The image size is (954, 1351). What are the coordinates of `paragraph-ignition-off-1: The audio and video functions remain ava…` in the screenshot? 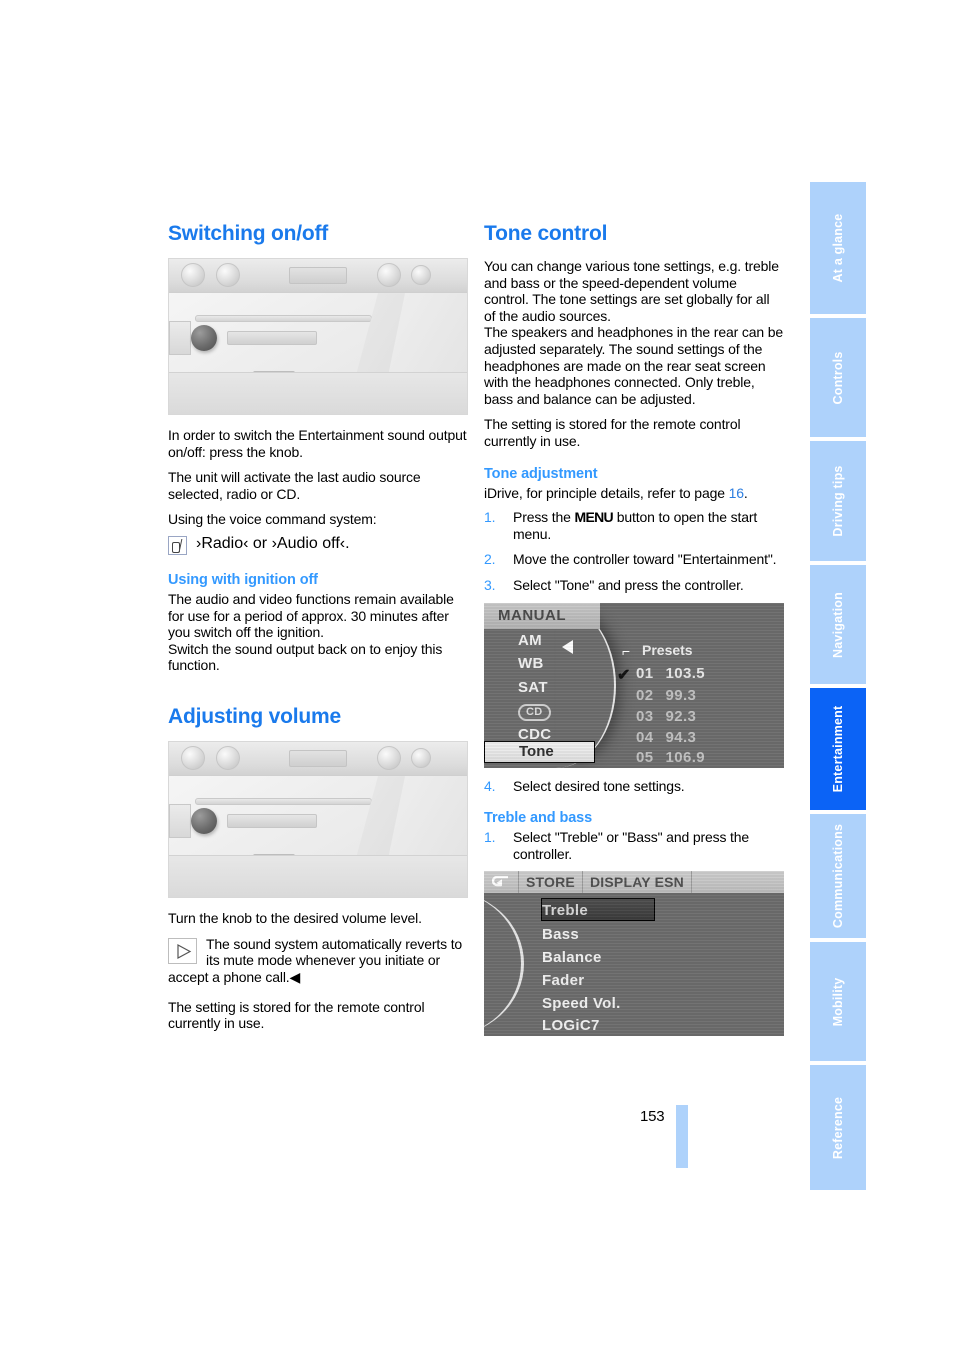 It's located at (311, 616).